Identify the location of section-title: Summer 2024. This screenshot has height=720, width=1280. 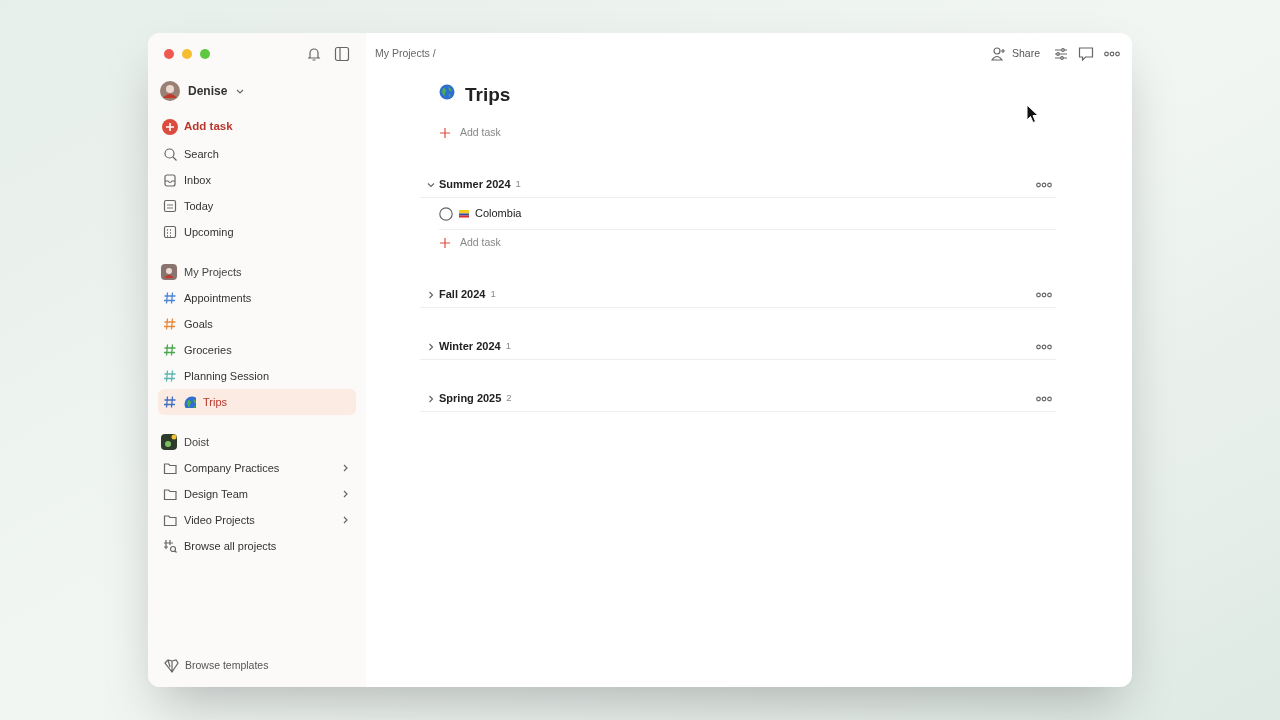
(475, 184).